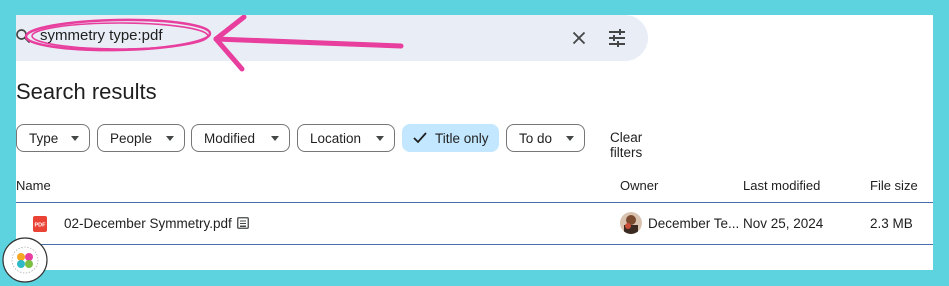 The height and width of the screenshot is (286, 949). What do you see at coordinates (631, 223) in the screenshot?
I see `avatar` at bounding box center [631, 223].